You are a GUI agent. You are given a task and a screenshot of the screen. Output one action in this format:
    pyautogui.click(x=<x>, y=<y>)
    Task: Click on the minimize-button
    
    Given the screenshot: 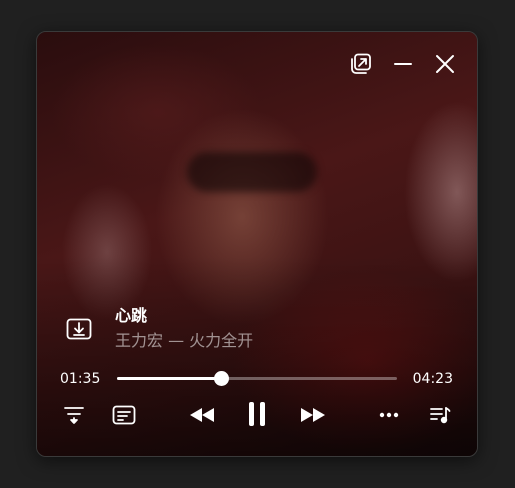 What is the action you would take?
    pyautogui.click(x=403, y=64)
    